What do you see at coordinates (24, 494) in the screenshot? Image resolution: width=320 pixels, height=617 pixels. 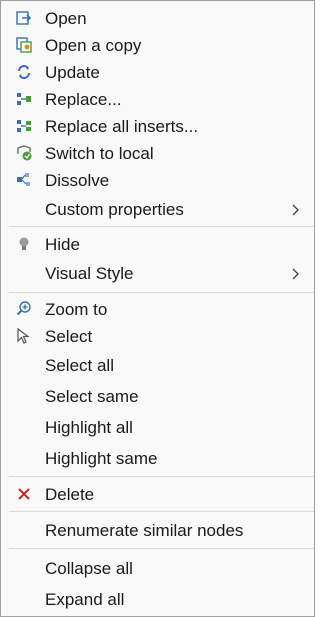 I see `delete-x-icon` at bounding box center [24, 494].